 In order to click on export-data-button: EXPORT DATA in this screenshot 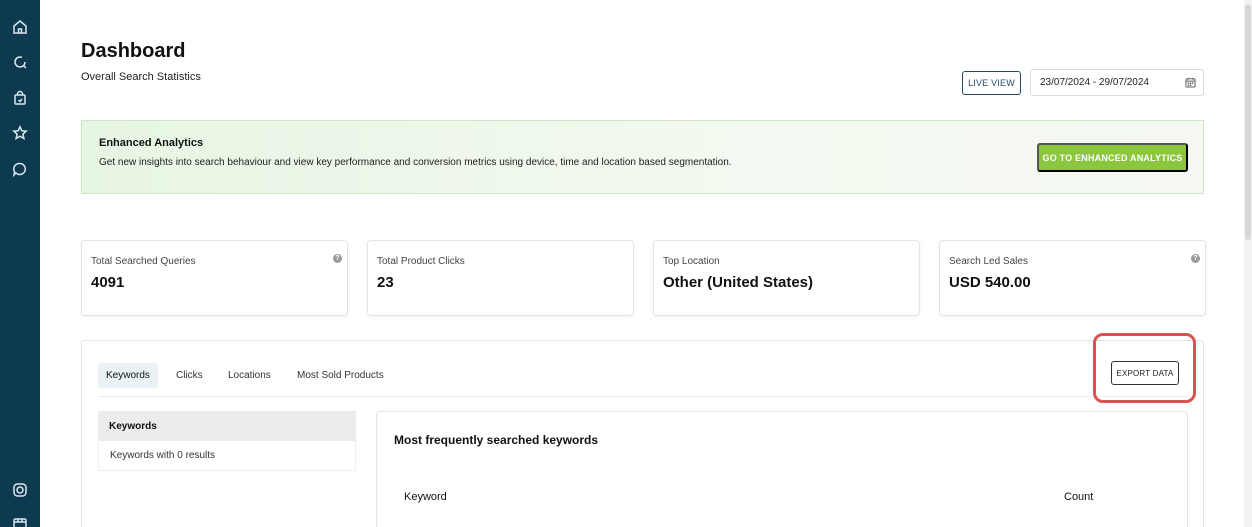, I will do `click(1145, 373)`.